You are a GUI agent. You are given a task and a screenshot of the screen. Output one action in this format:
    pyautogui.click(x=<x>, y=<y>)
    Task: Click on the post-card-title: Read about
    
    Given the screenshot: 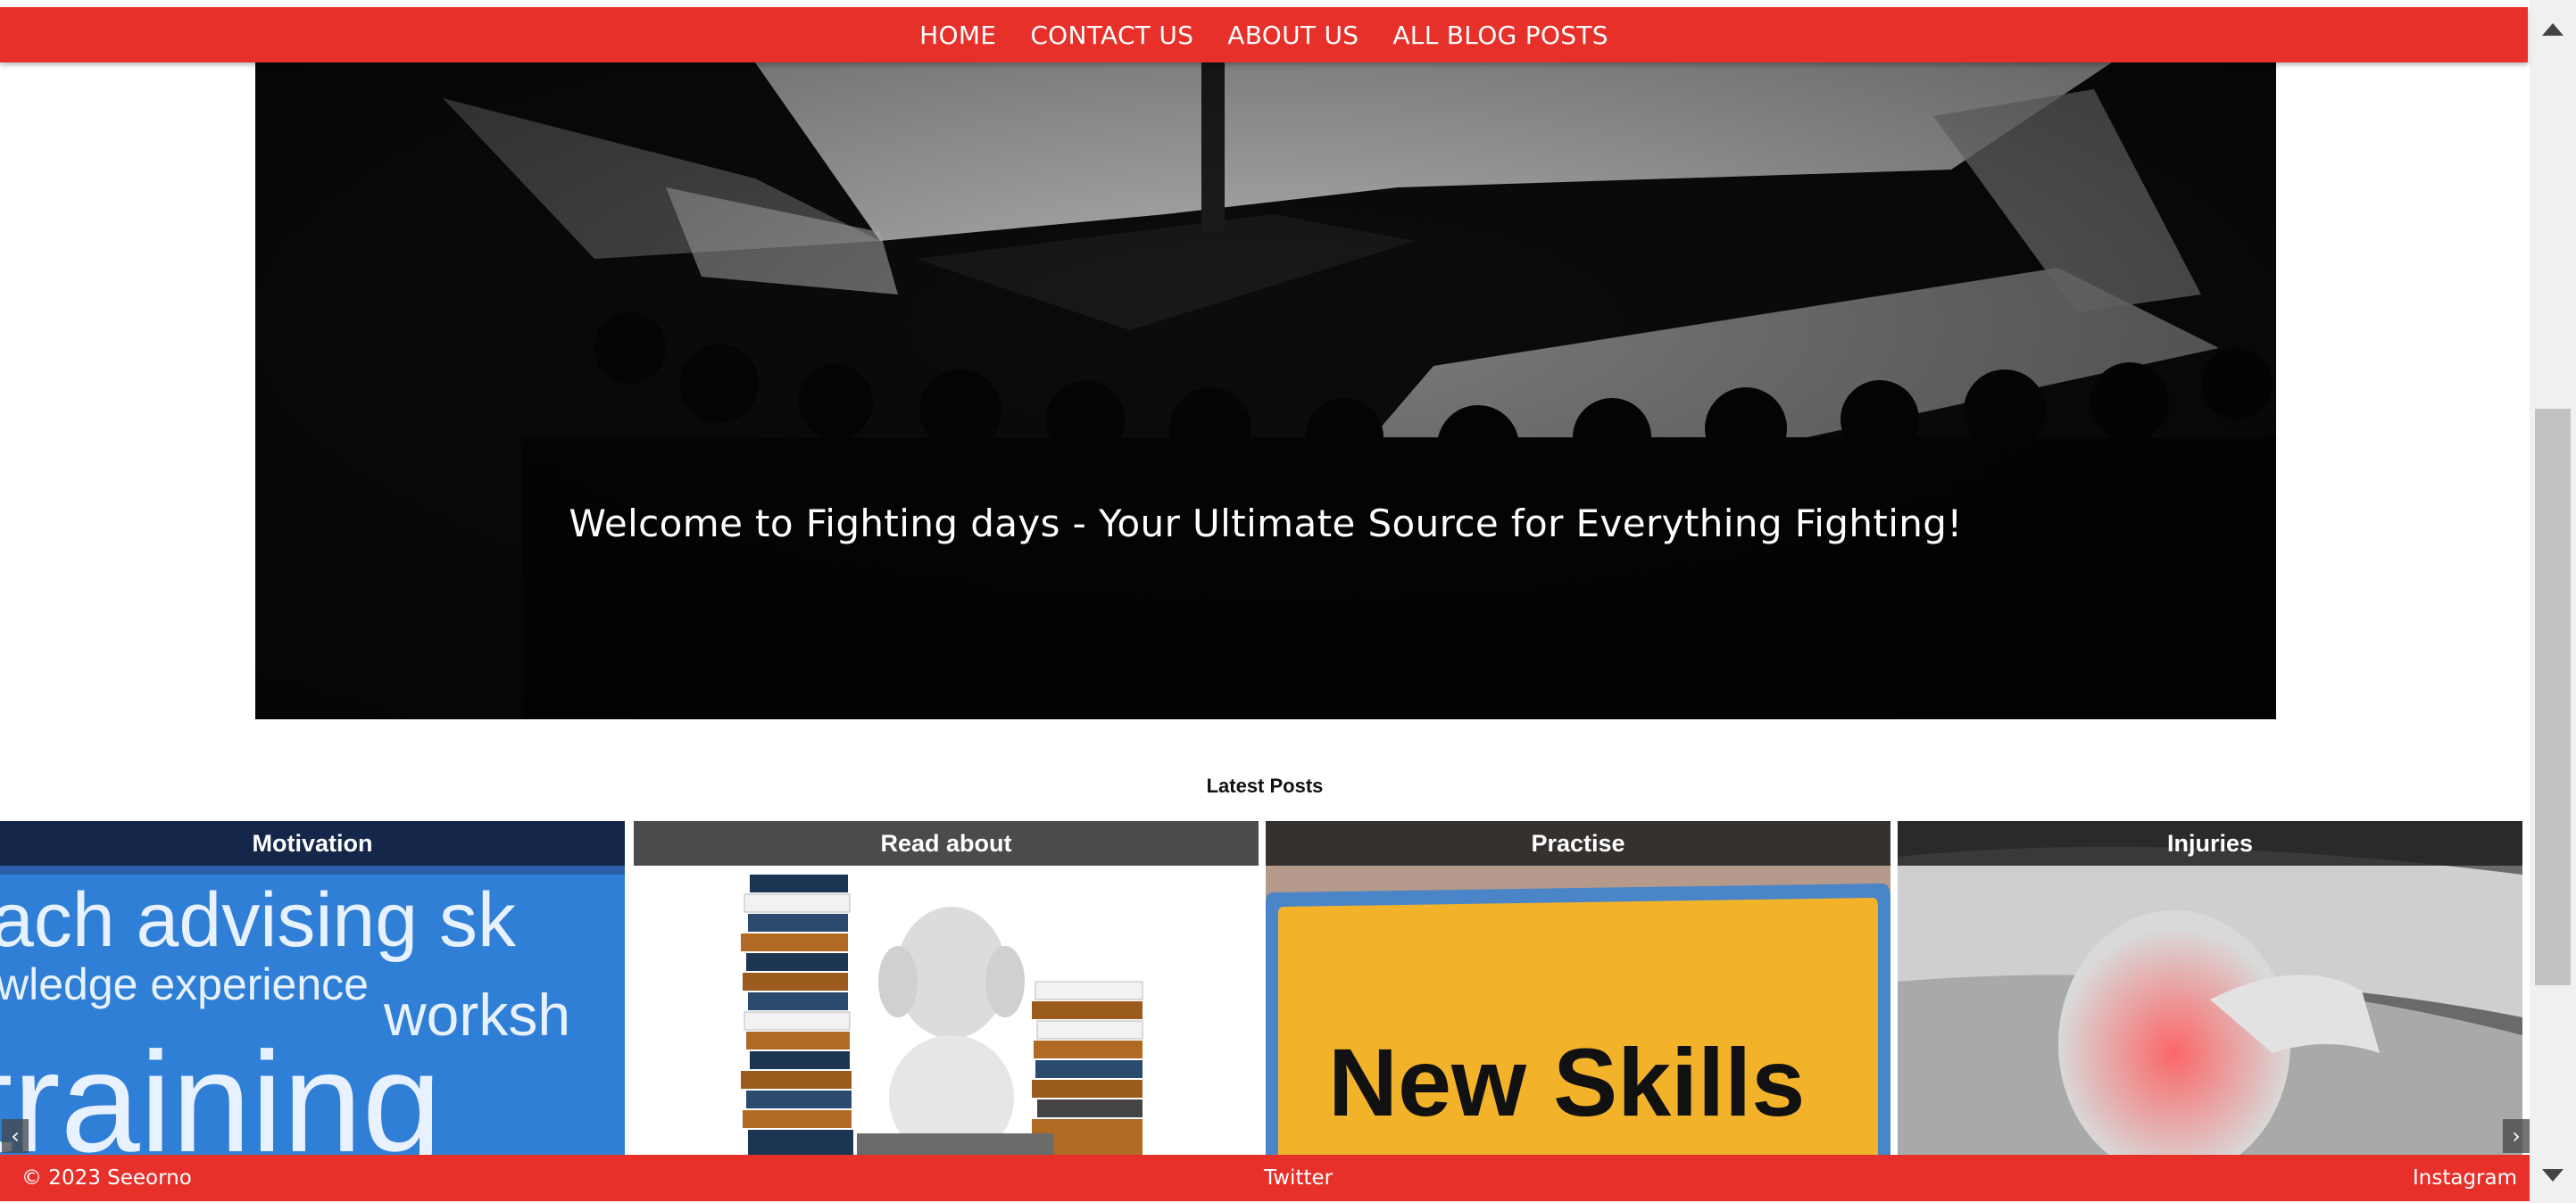 What is the action you would take?
    pyautogui.click(x=947, y=843)
    